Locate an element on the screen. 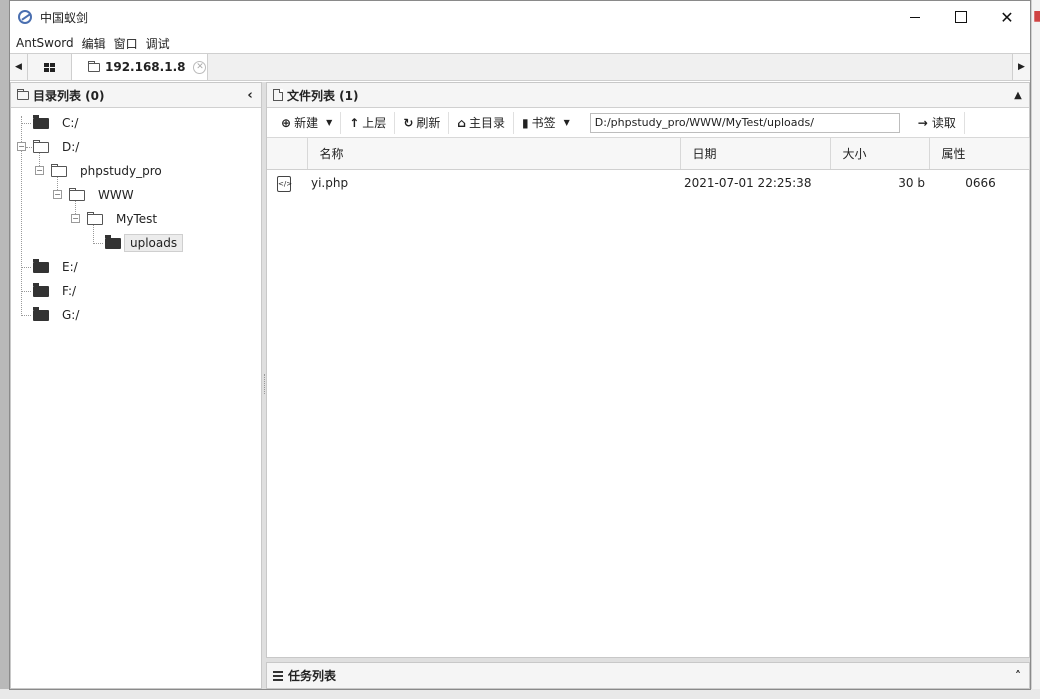  column-name: 名称 is located at coordinates (494, 154).